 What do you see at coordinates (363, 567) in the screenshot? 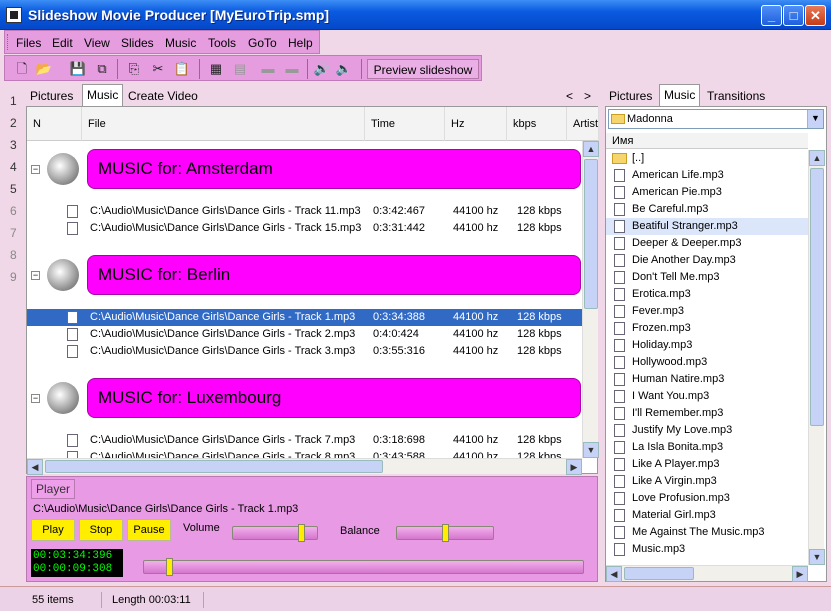
I see `position-slider` at bounding box center [363, 567].